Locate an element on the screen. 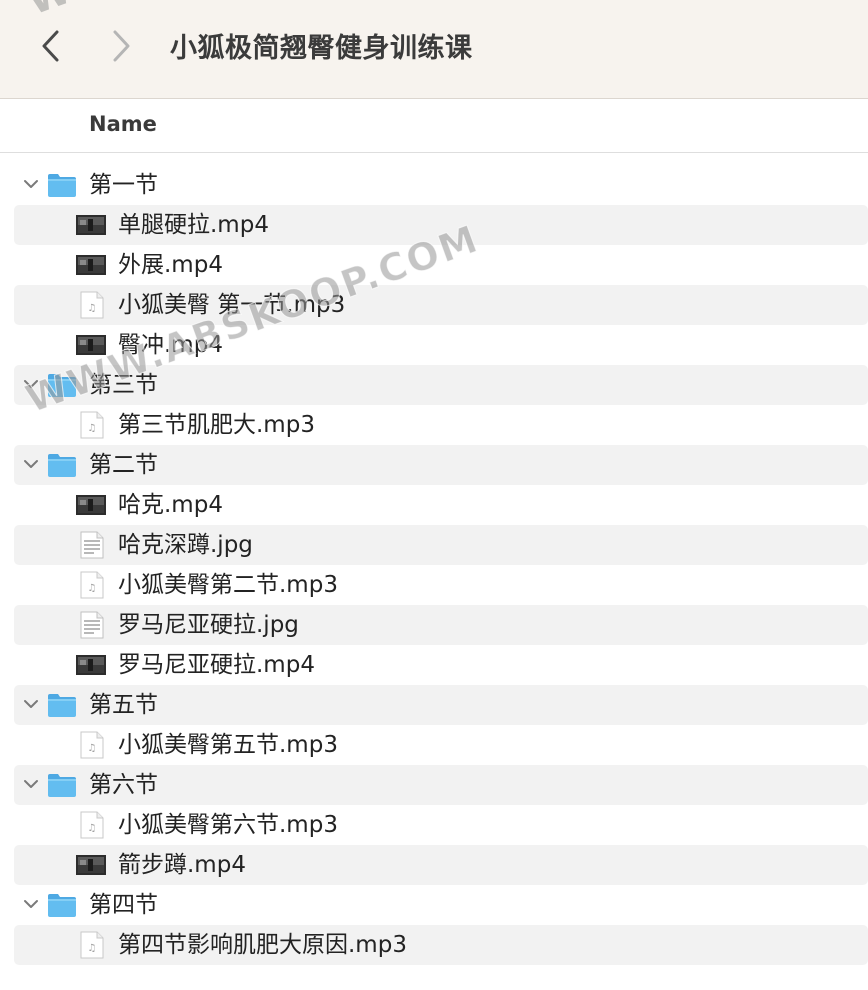  toolbar: 小狐极简翘臀健身训练课 is located at coordinates (434, 49).